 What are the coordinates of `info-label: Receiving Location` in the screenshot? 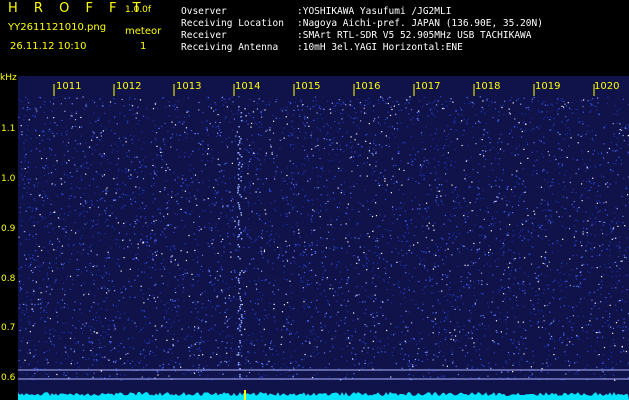 It's located at (232, 23).